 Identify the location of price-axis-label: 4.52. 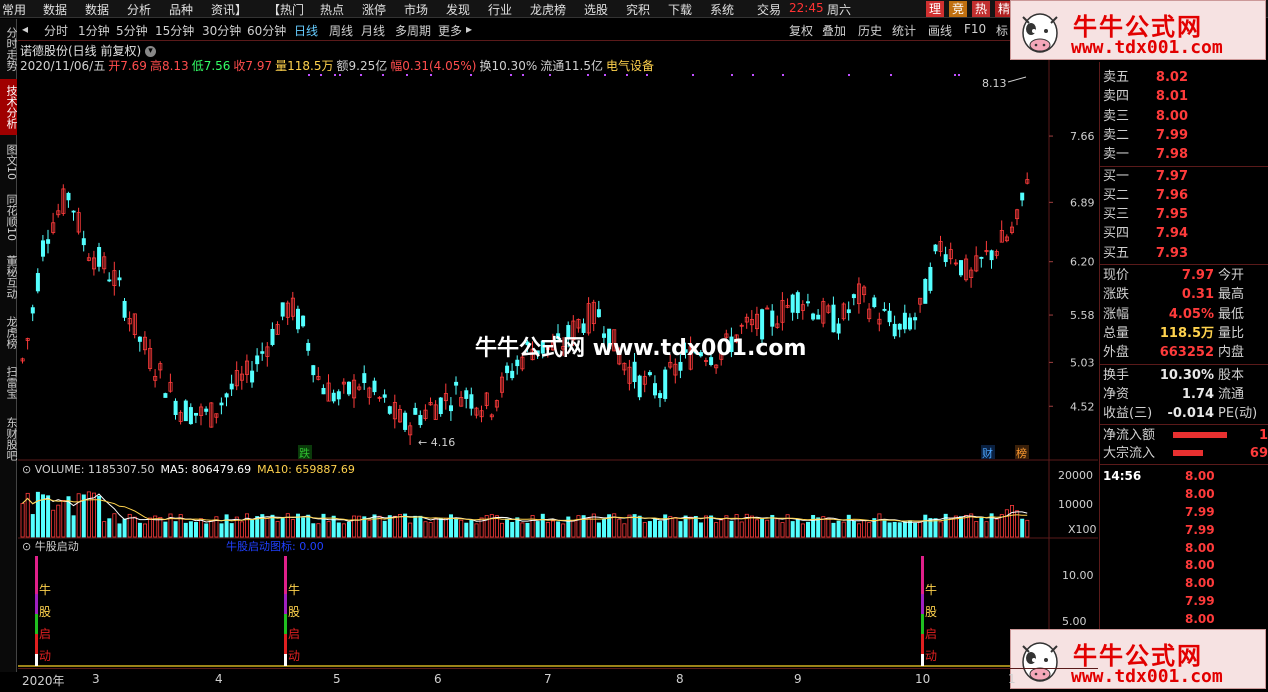
(1082, 406).